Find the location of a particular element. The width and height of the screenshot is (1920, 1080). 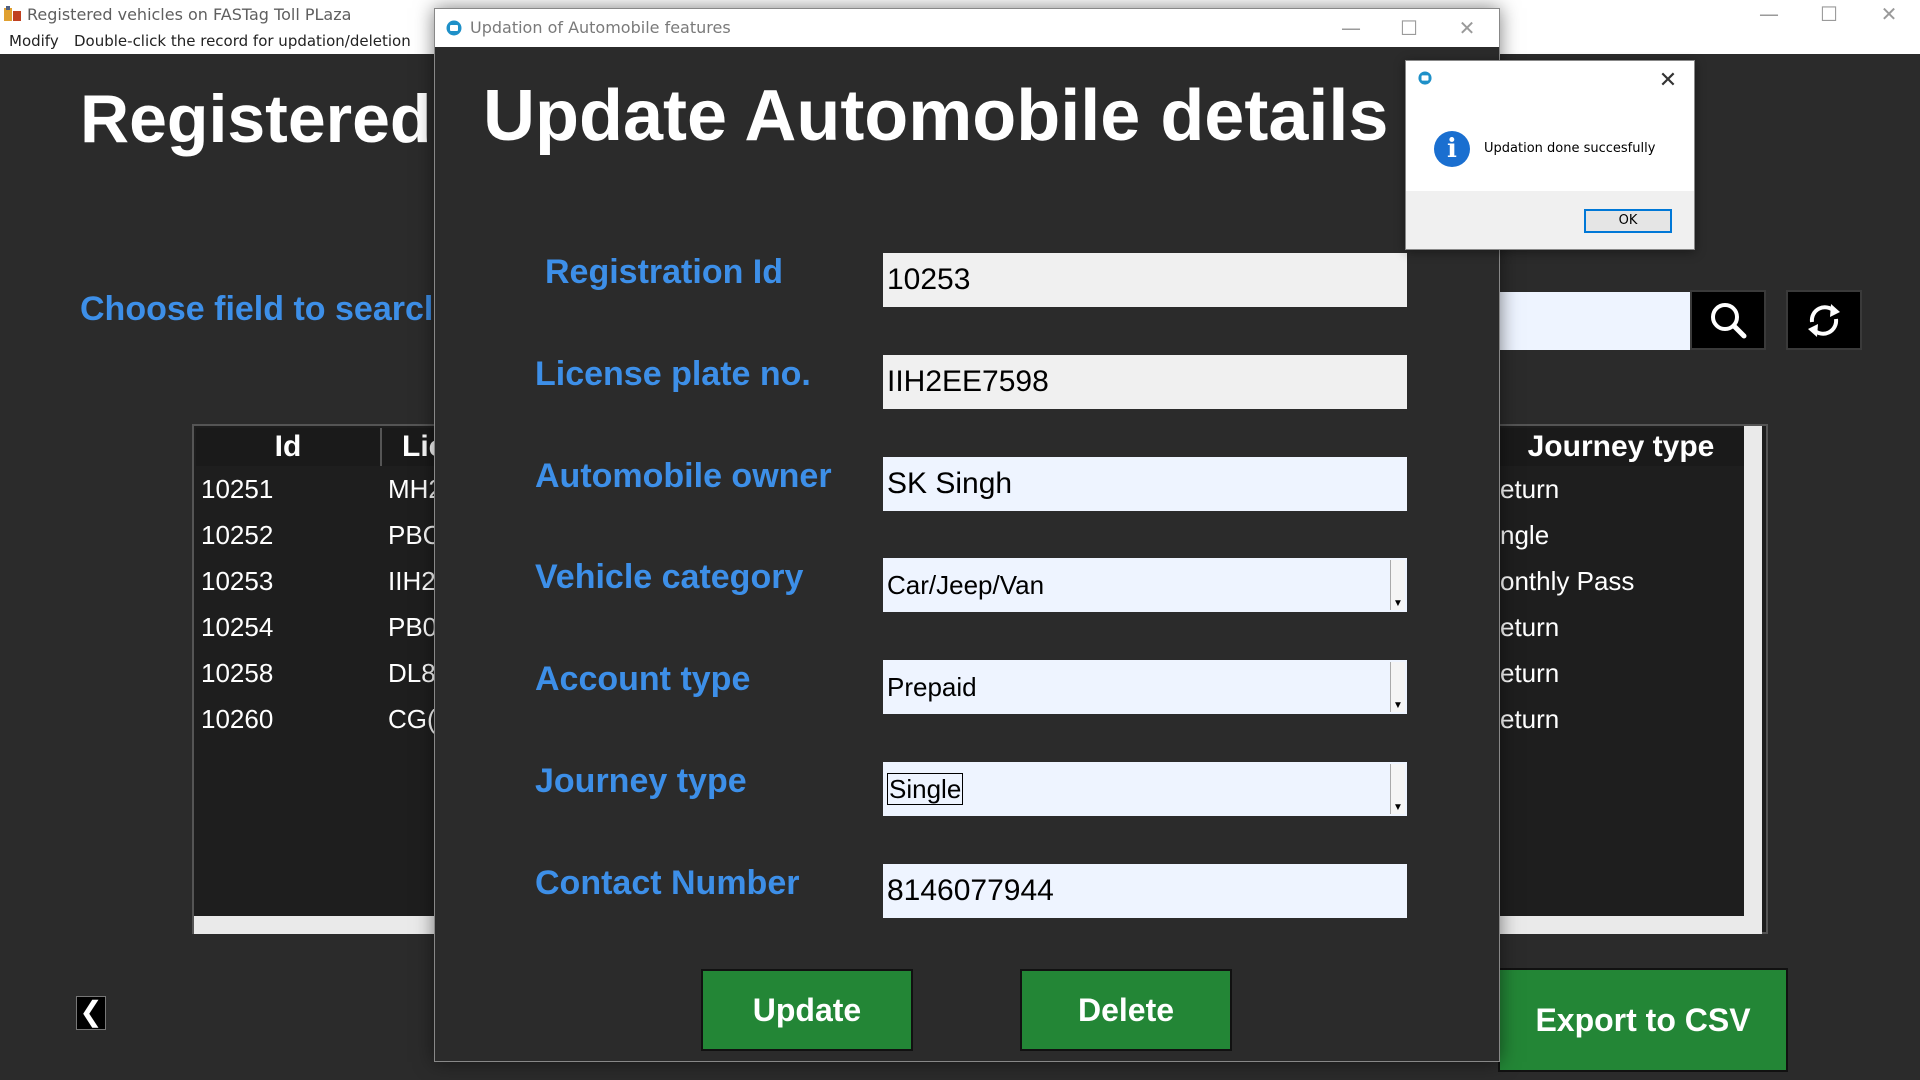

search-button is located at coordinates (1728, 320).